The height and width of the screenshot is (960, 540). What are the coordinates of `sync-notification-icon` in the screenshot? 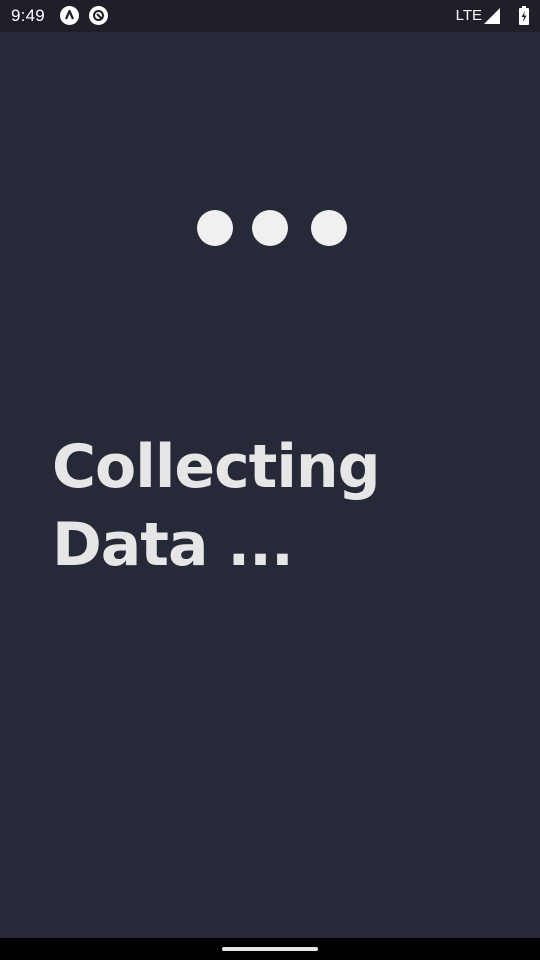 It's located at (98, 15).